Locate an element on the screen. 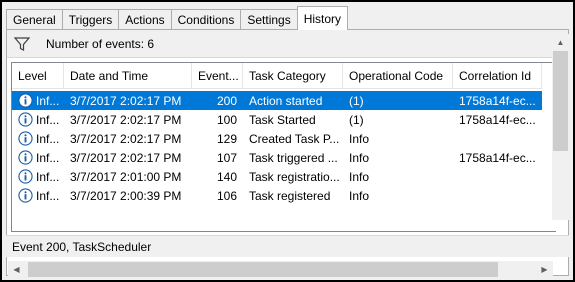  task-category-cell: Task registered is located at coordinates (290, 195).